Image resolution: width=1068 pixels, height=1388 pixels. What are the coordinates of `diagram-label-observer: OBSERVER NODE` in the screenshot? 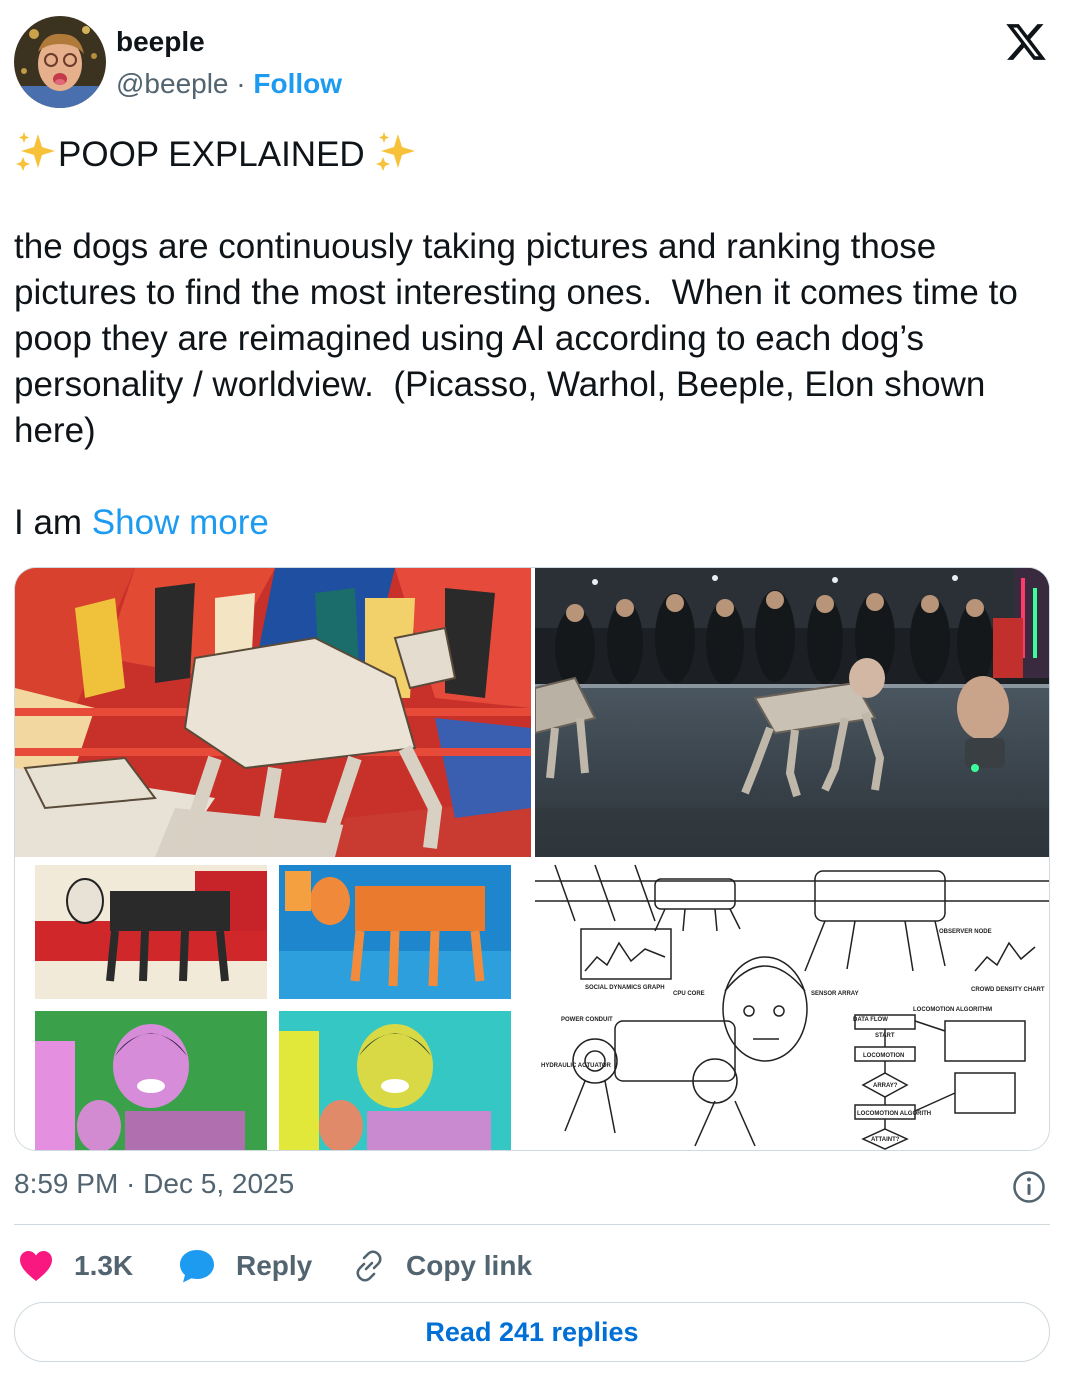 It's located at (965, 932).